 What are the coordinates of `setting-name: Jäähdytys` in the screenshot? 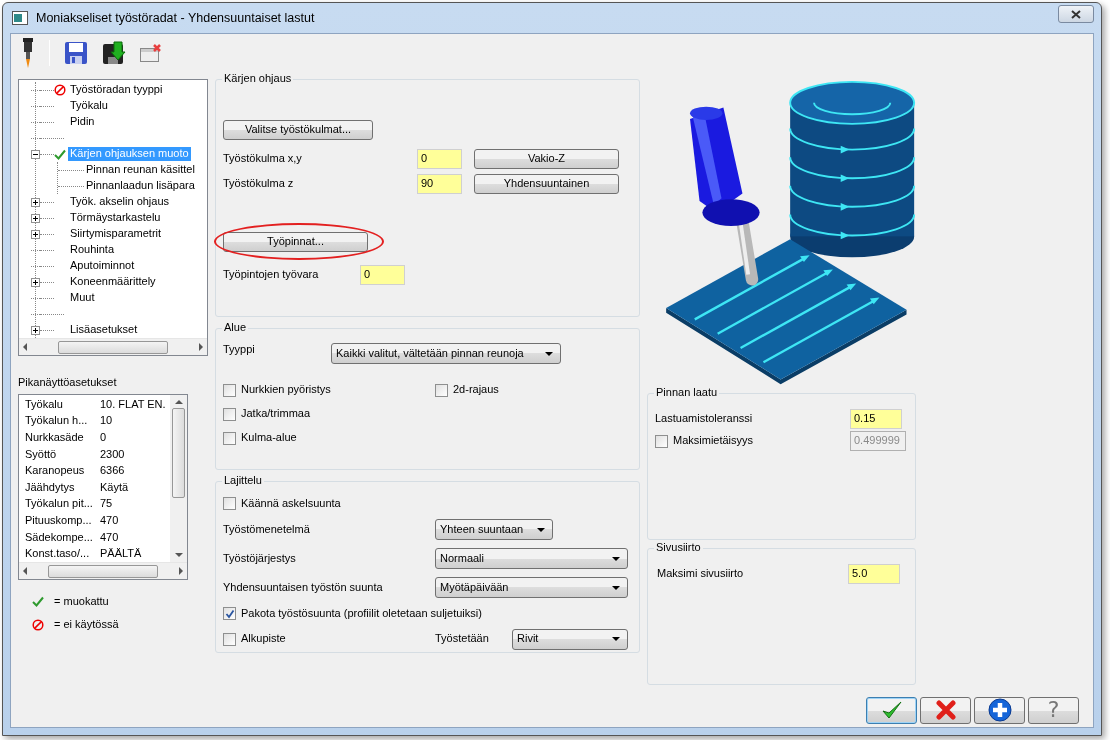 It's located at (50, 487).